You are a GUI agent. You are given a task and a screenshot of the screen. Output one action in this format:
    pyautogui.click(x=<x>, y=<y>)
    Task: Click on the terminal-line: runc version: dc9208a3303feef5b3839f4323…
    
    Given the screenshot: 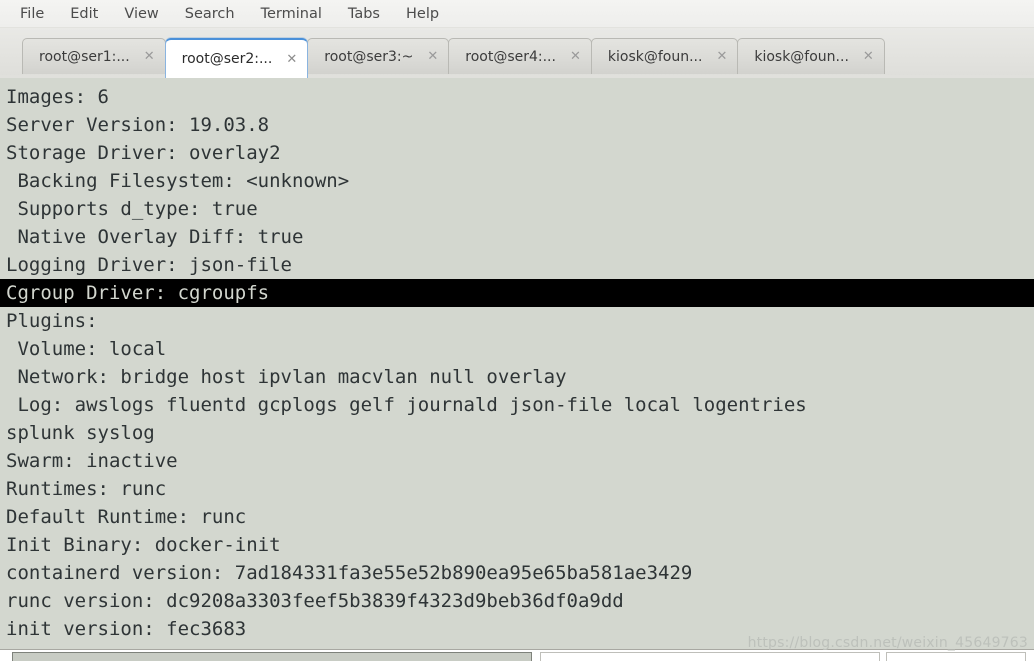 What is the action you would take?
    pyautogui.click(x=315, y=601)
    